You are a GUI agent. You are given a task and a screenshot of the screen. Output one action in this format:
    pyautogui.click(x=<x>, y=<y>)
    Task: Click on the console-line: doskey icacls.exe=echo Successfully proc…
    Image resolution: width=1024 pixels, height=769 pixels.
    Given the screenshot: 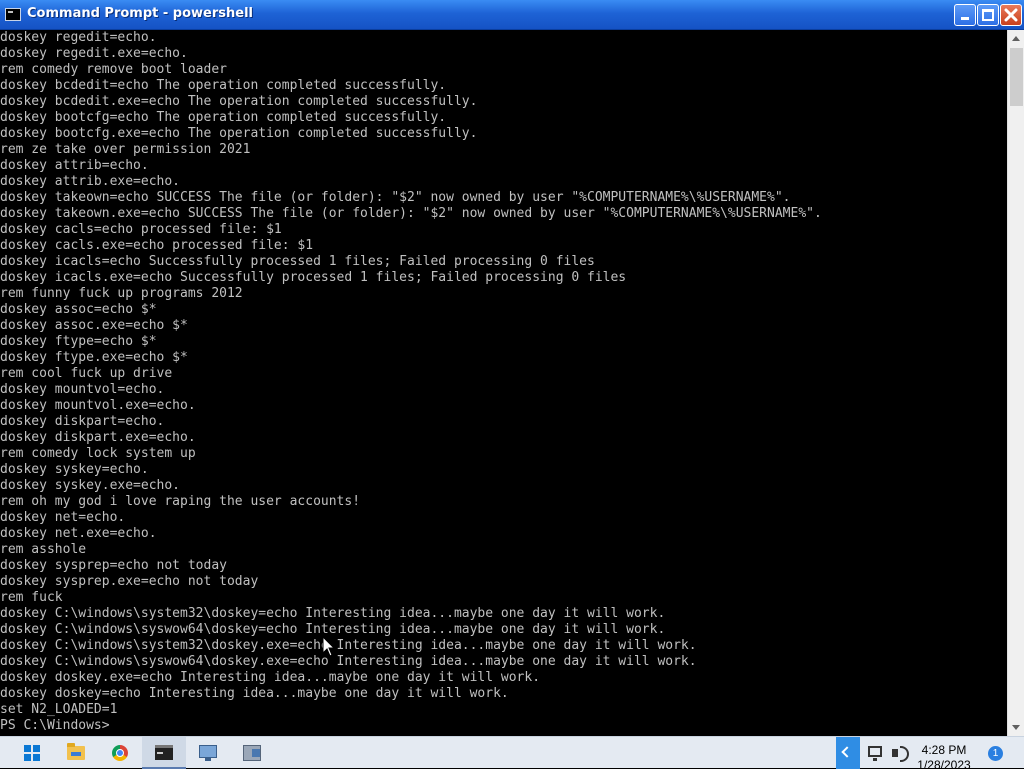 What is the action you would take?
    pyautogui.click(x=313, y=277)
    